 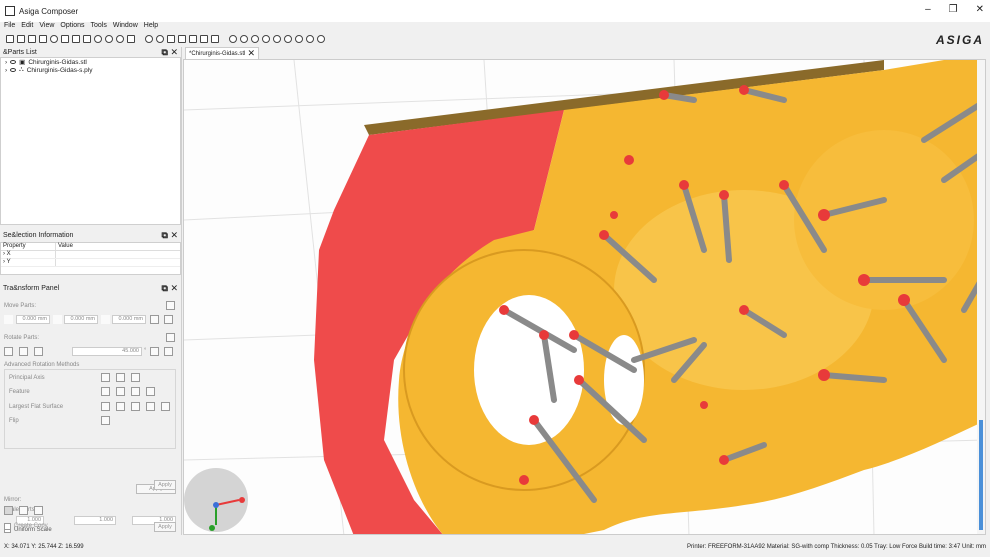 What do you see at coordinates (151, 27) in the screenshot?
I see `menu-help: Help` at bounding box center [151, 27].